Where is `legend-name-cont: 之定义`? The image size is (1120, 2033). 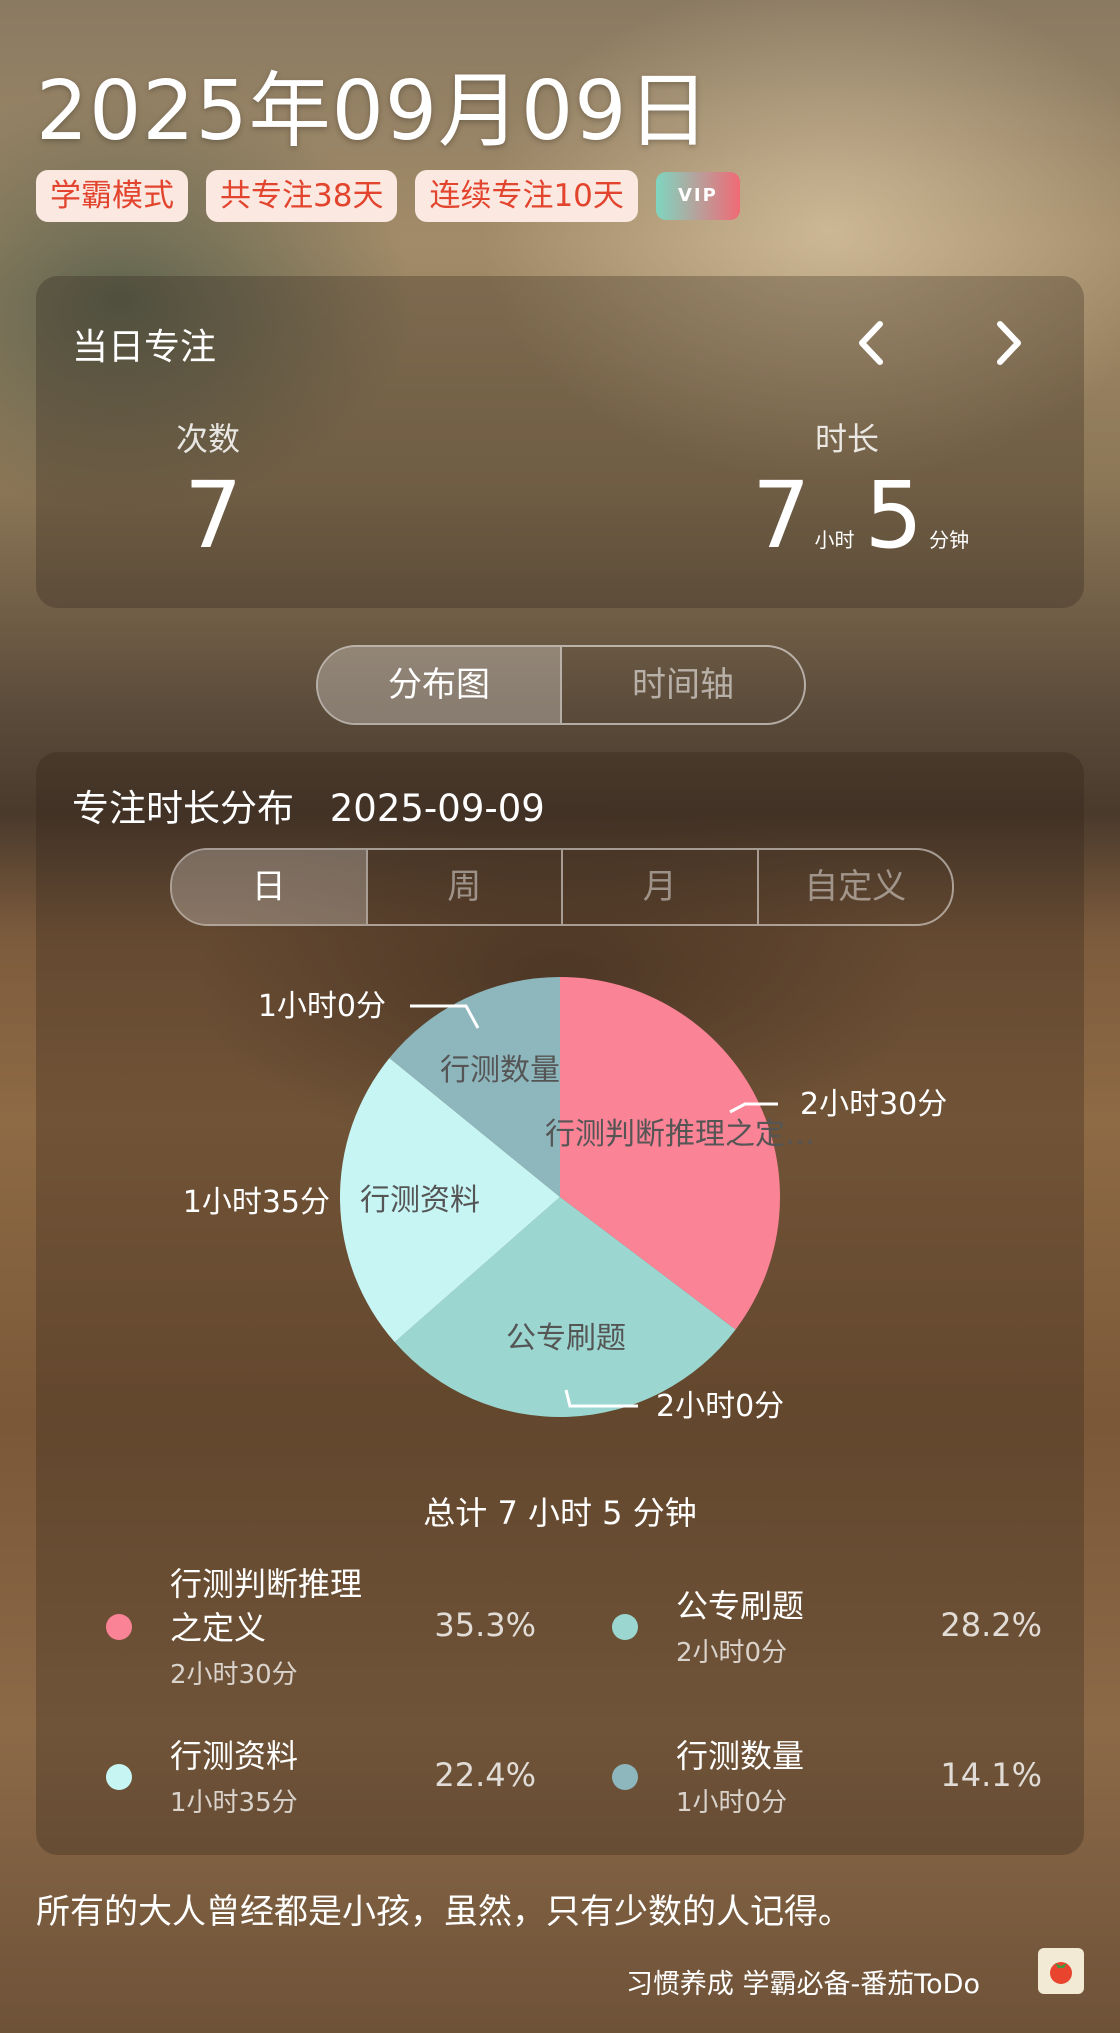 legend-name-cont: 之定义 is located at coordinates (218, 1628).